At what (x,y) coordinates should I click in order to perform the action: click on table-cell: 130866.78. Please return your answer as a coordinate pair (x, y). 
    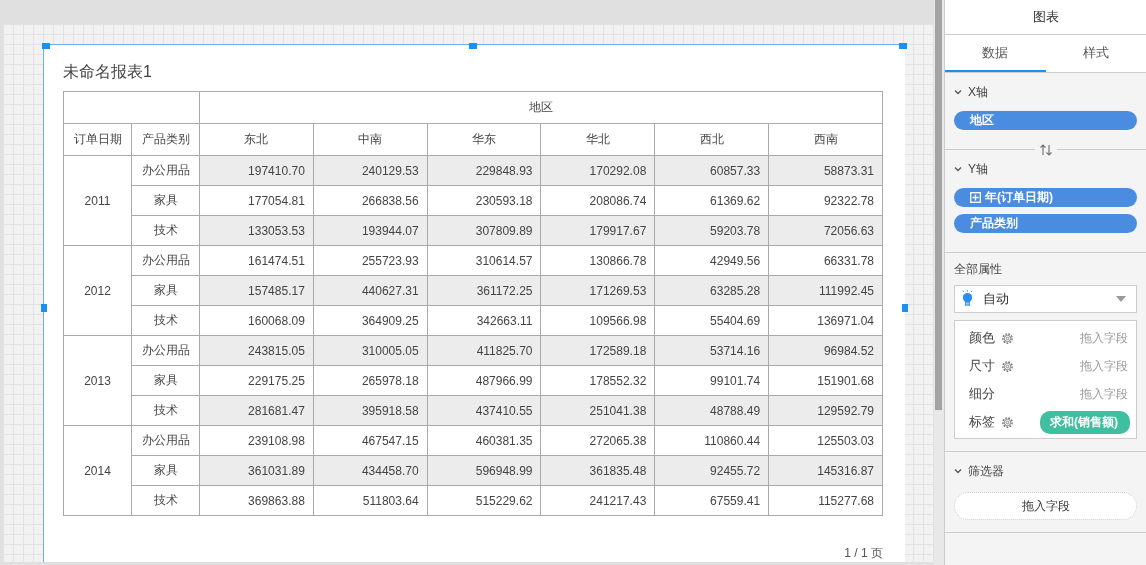
    Looking at the image, I should click on (598, 260).